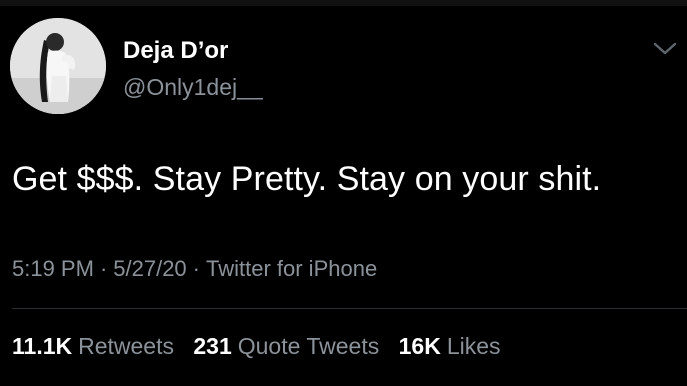  What do you see at coordinates (42, 346) in the screenshot?
I see `retweets-count: 11.1K` at bounding box center [42, 346].